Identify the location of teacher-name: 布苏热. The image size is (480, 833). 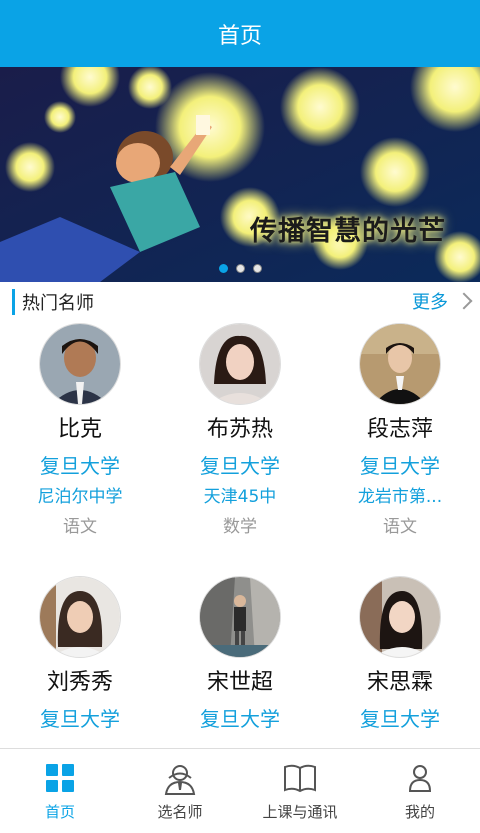
(239, 429).